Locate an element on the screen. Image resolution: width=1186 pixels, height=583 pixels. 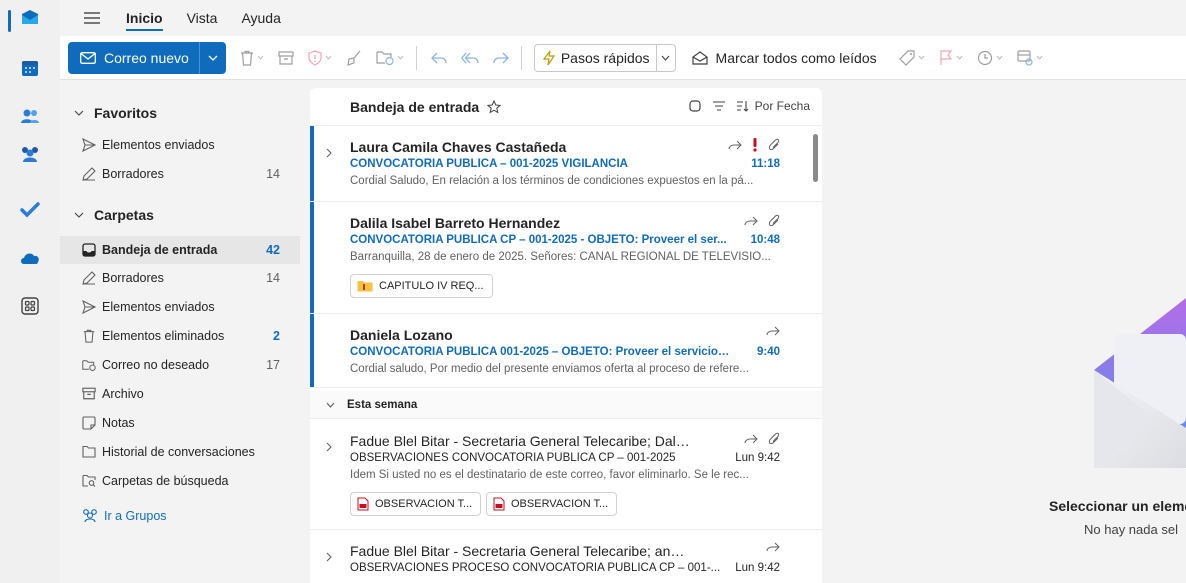
app-rail is located at coordinates (30, 291).